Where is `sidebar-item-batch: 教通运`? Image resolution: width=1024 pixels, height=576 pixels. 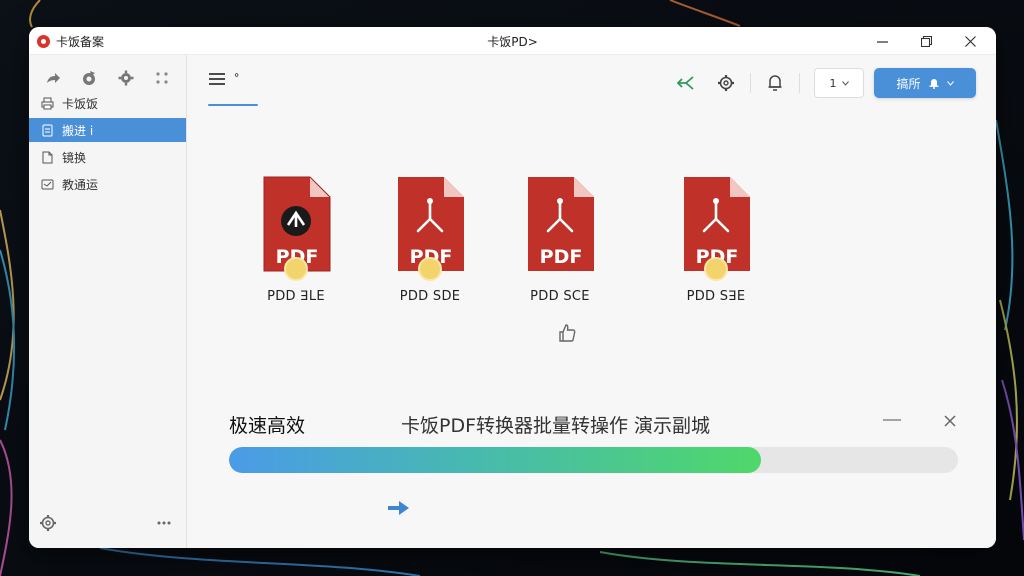
sidebar-item-batch: 教通运 is located at coordinates (107, 184).